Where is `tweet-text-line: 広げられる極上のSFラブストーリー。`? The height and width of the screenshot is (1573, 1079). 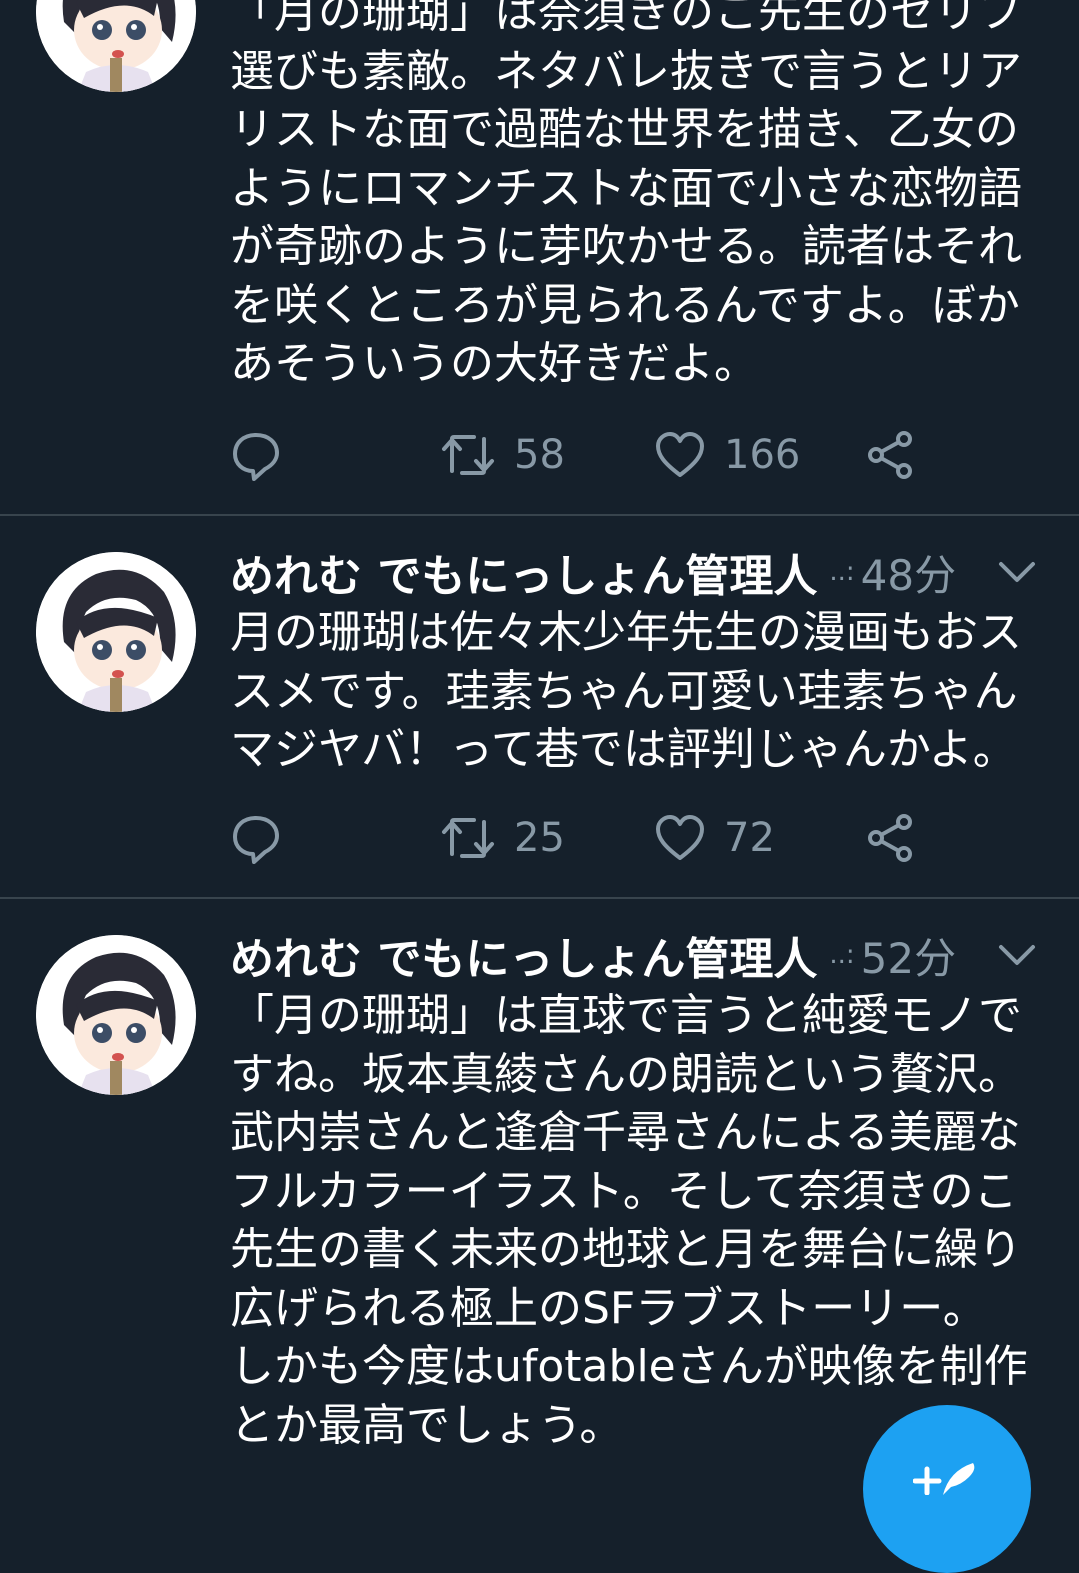
tweet-text-line: 広げられる極上のSFラブストーリー。 is located at coordinates (608, 1308).